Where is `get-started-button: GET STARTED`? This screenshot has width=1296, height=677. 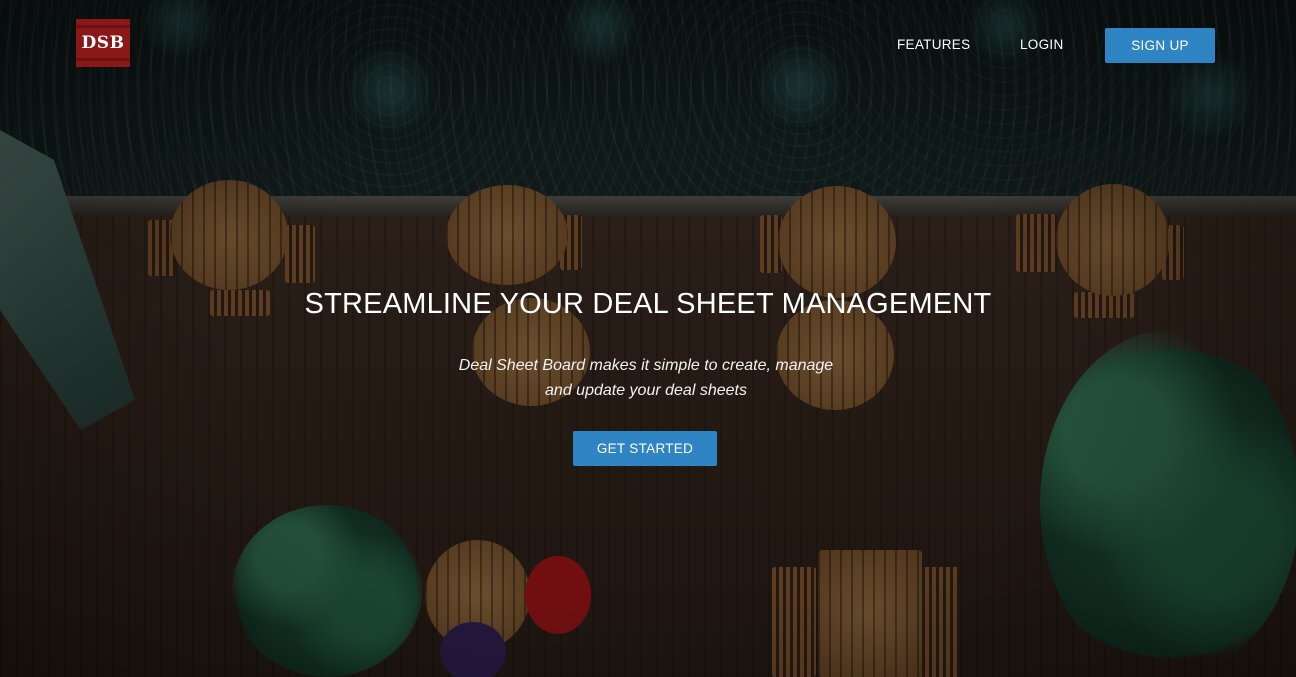 get-started-button: GET STARTED is located at coordinates (645, 448).